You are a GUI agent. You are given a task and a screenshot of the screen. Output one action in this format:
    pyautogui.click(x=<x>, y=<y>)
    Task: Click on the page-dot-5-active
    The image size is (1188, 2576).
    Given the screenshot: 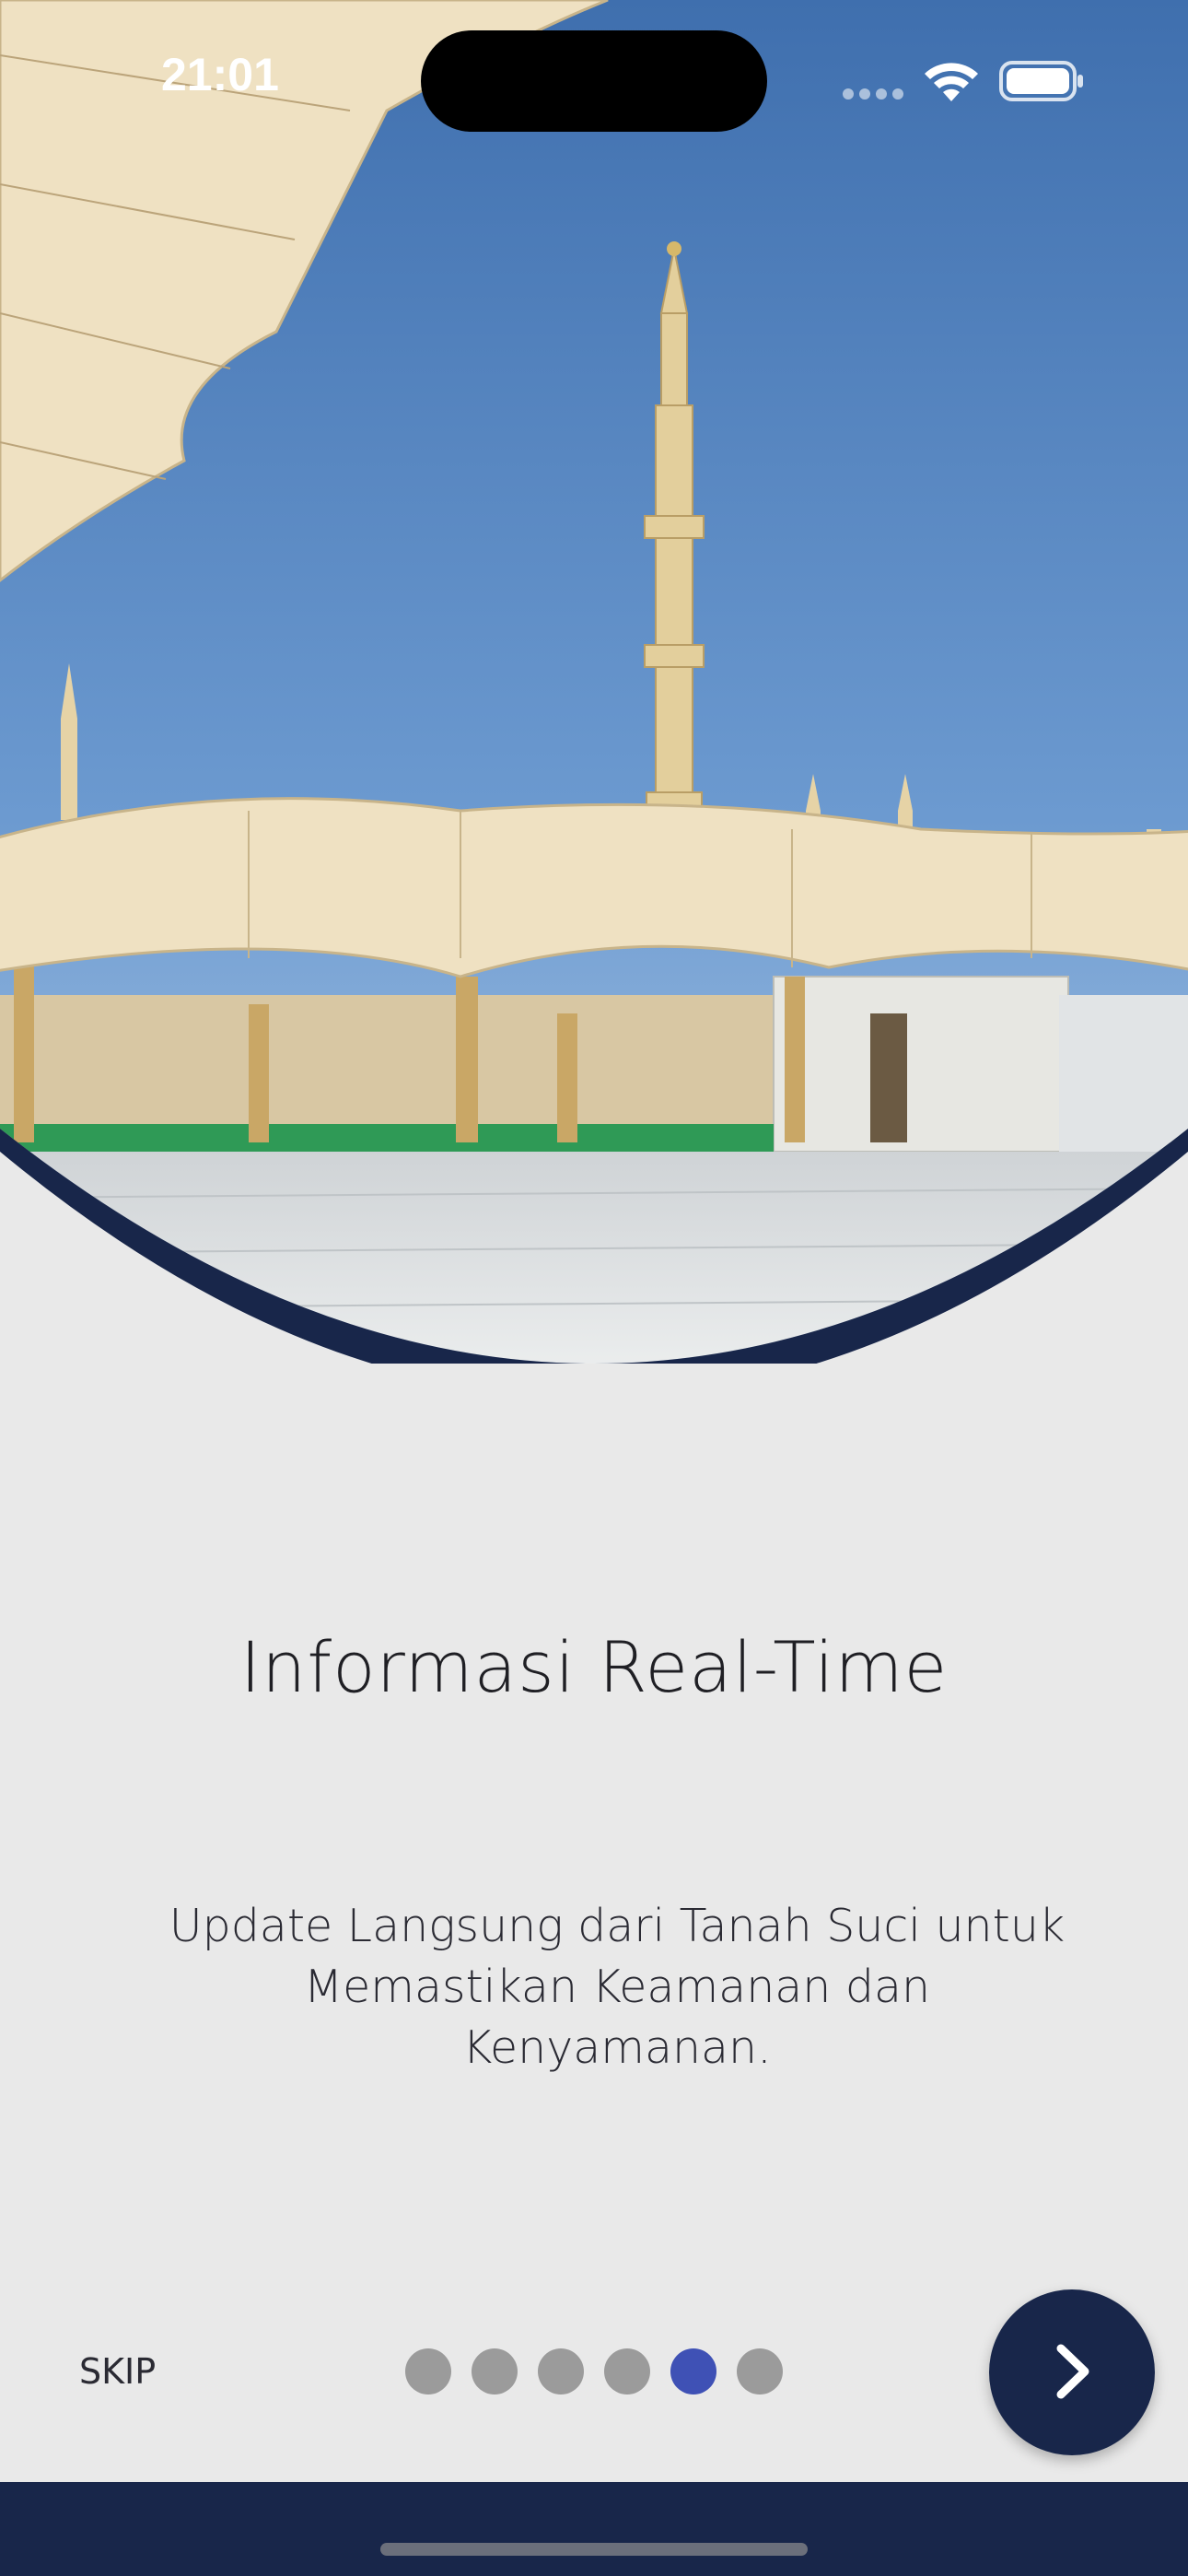 What is the action you would take?
    pyautogui.click(x=693, y=2371)
    